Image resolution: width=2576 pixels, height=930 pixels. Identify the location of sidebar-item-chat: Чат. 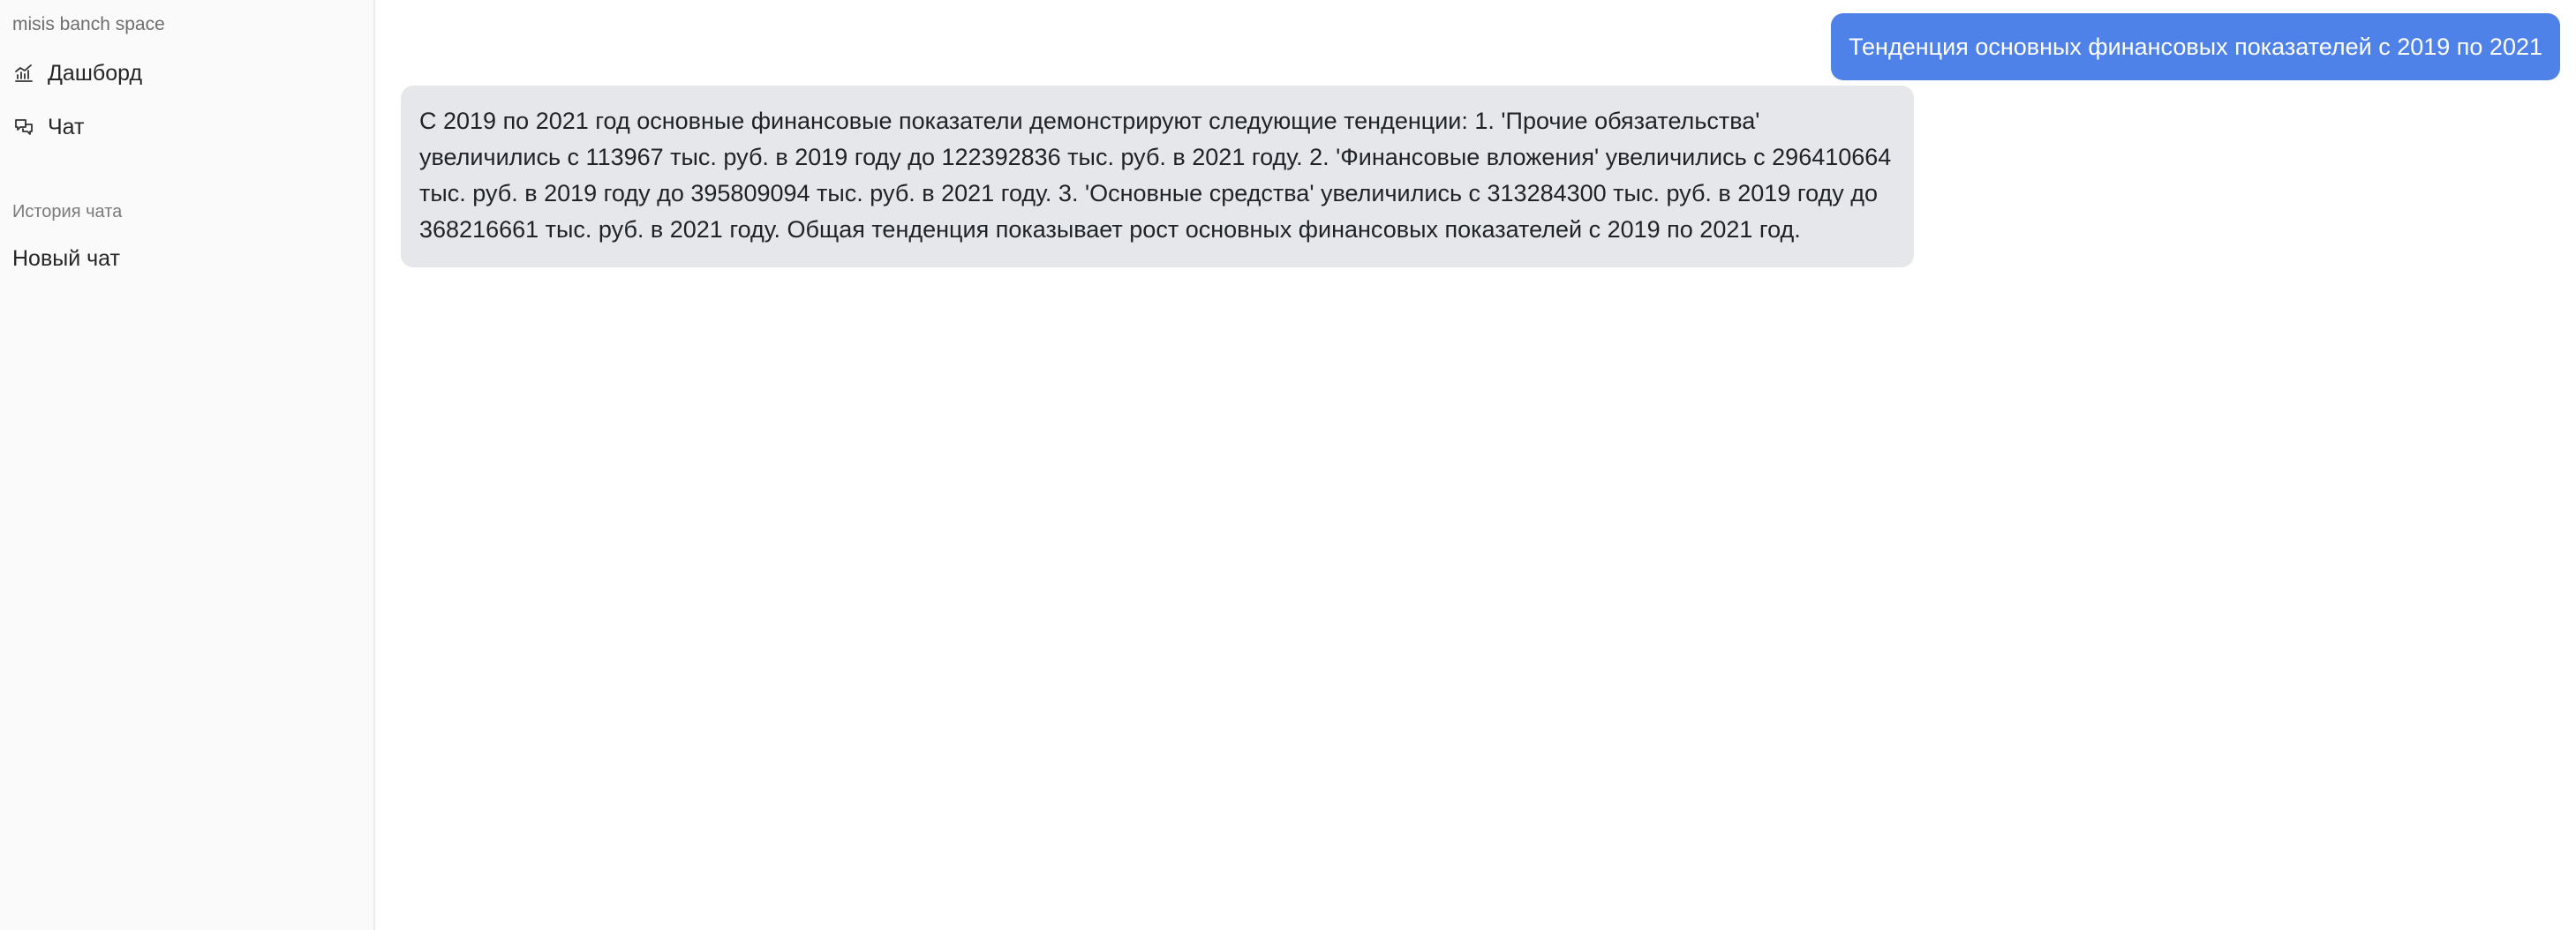
(48, 127).